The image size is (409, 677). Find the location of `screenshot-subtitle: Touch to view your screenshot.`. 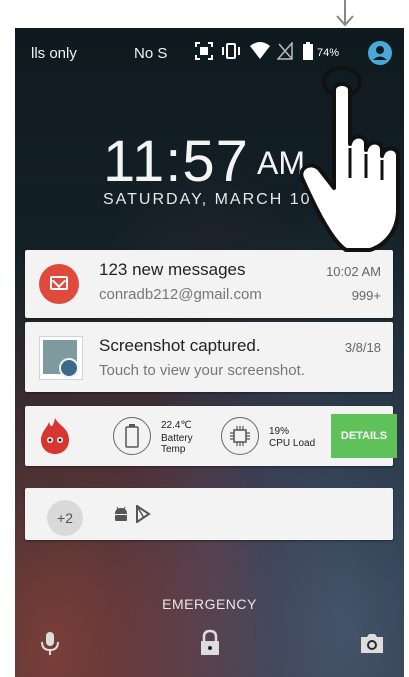

screenshot-subtitle: Touch to view your screenshot. is located at coordinates (202, 370).